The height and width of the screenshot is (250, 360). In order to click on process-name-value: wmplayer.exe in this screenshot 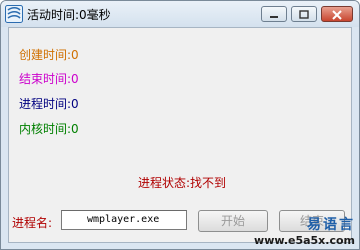, I will do `click(123, 219)`.